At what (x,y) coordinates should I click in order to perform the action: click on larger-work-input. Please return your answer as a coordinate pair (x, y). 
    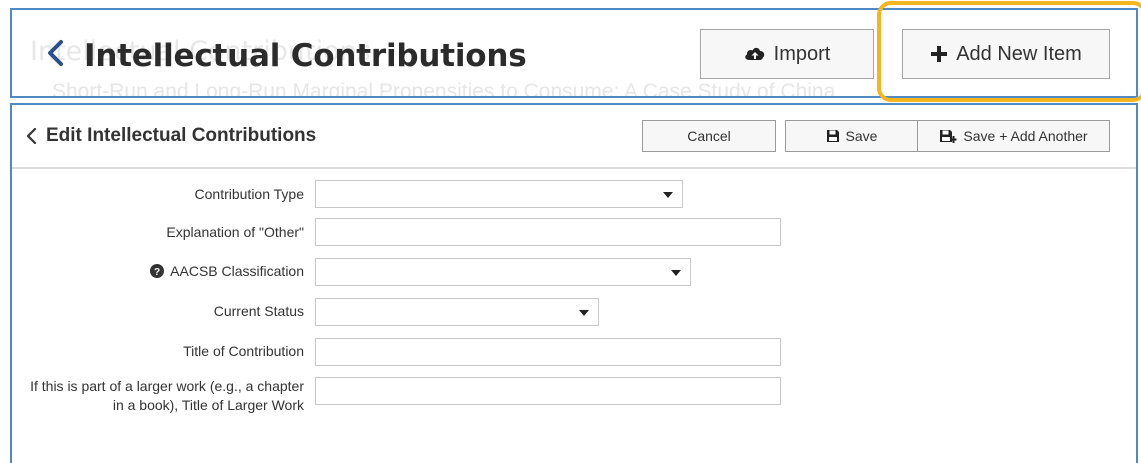
    Looking at the image, I should click on (548, 391).